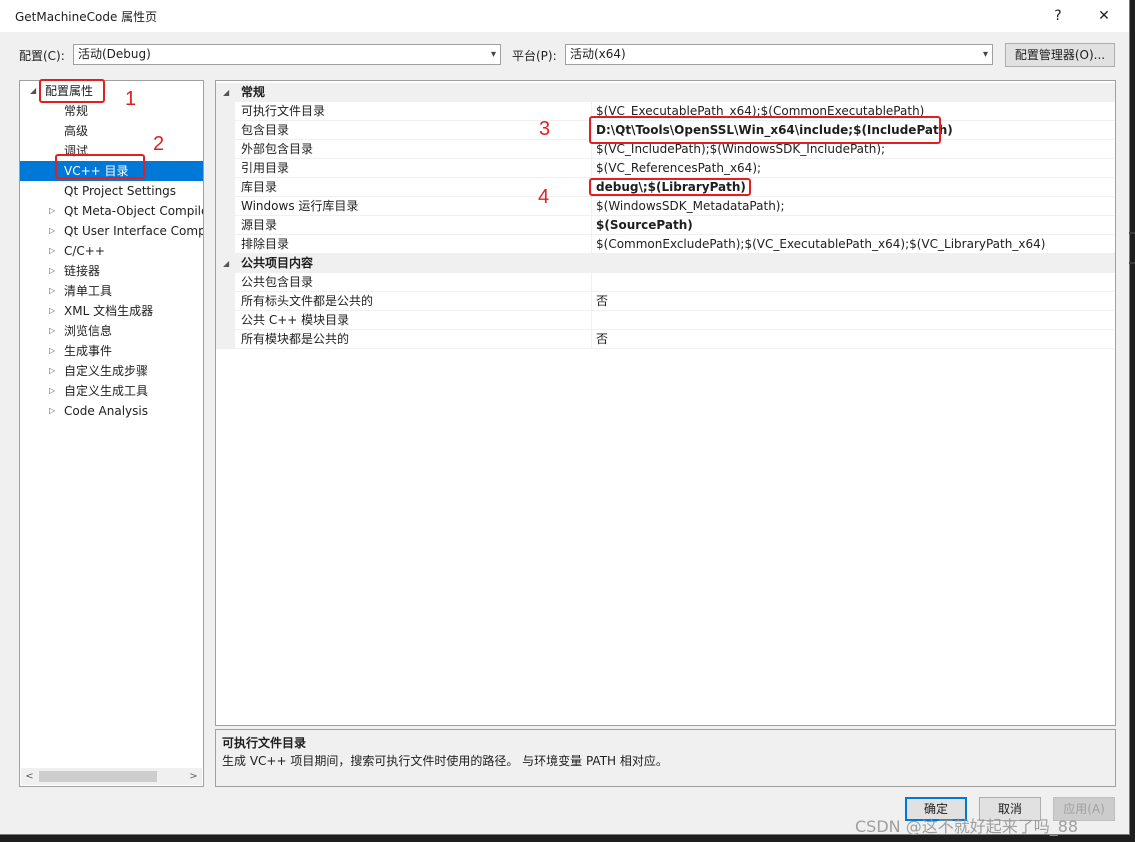 The width and height of the screenshot is (1135, 842). What do you see at coordinates (159, 144) in the screenshot?
I see `annotation-number-2: 2` at bounding box center [159, 144].